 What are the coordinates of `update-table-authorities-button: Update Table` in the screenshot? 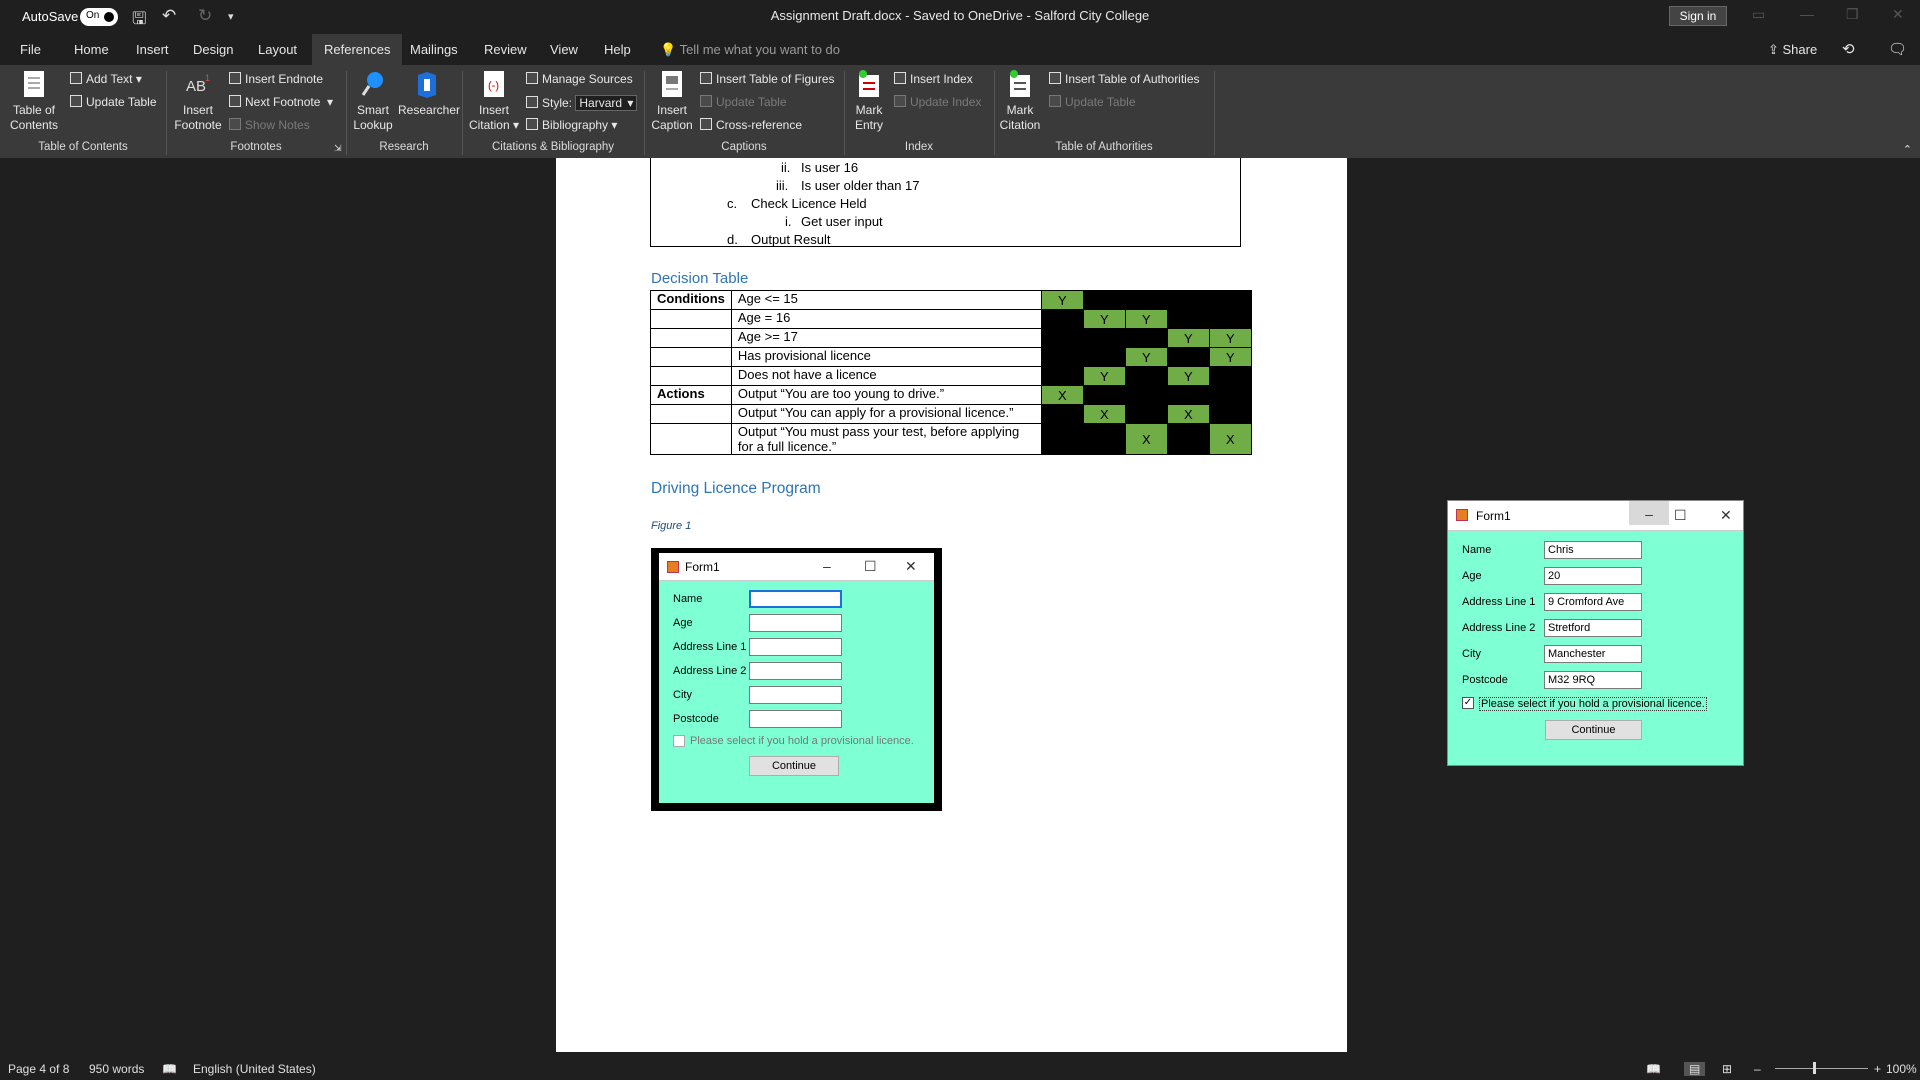 It's located at (1092, 102).